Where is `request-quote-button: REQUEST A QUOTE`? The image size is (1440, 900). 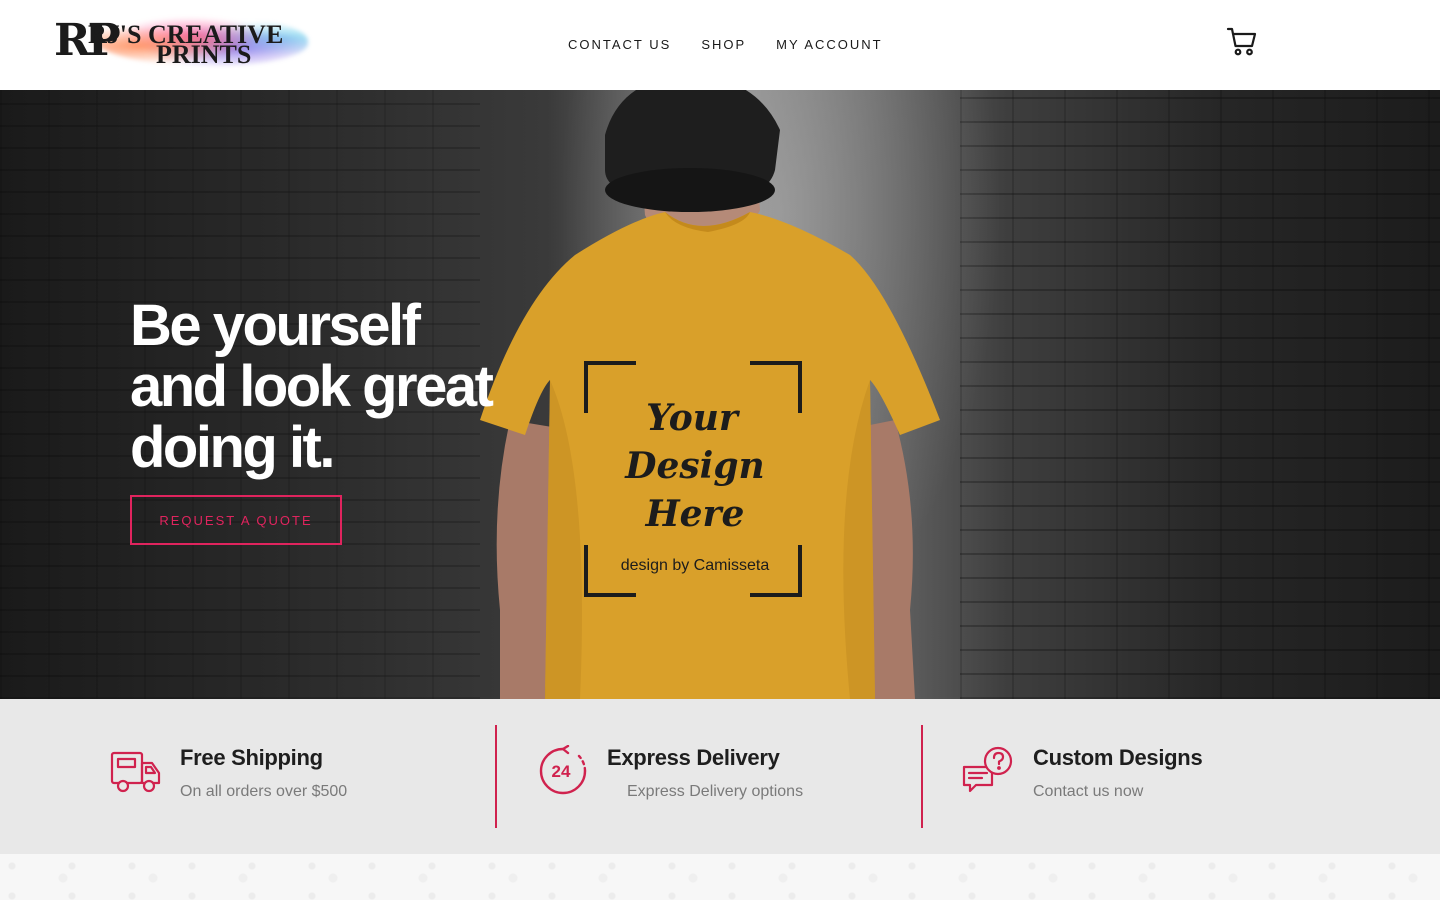
request-quote-button: REQUEST A QUOTE is located at coordinates (236, 520).